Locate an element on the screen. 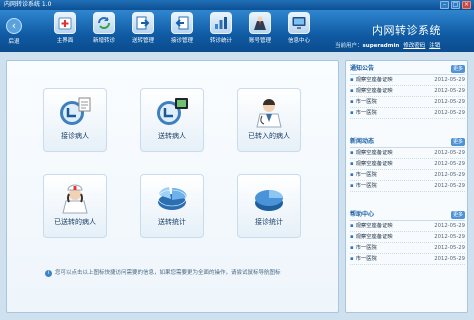 This screenshot has height=320, width=474. maximize-button: □ is located at coordinates (455, 5).